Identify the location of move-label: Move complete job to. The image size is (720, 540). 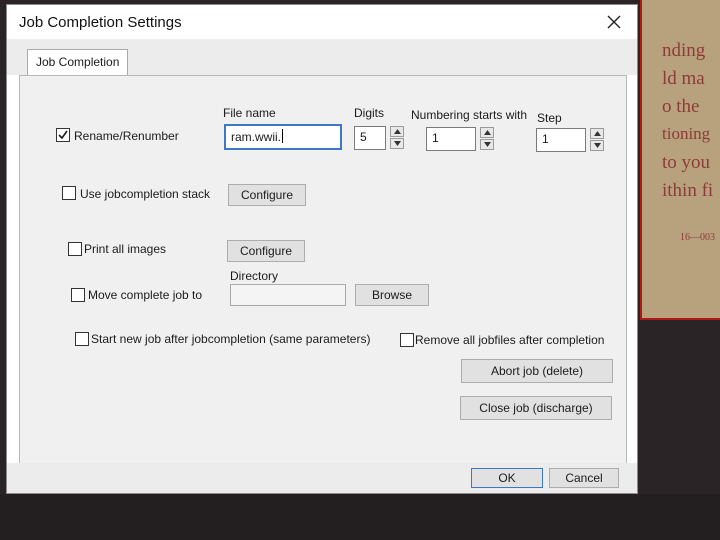
(145, 295).